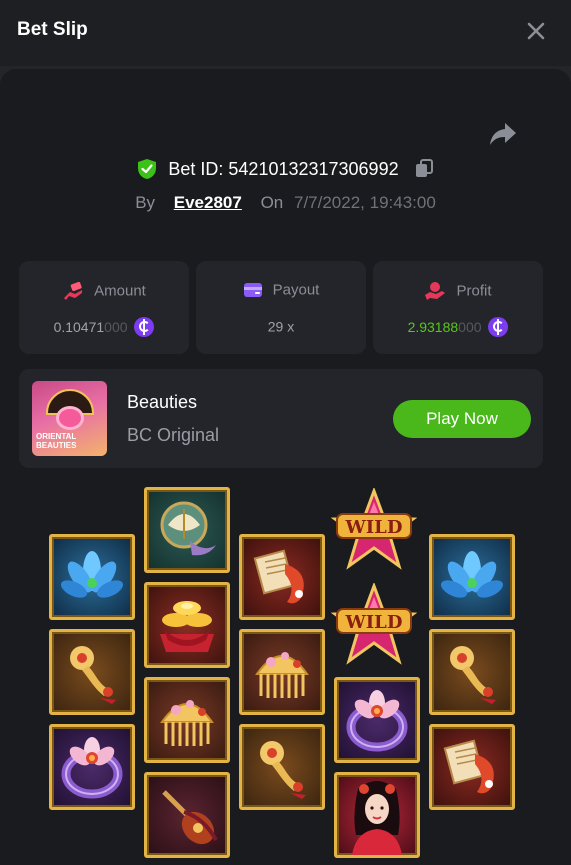 This screenshot has height=865, width=571. I want to click on copy-icon, so click(424, 169).